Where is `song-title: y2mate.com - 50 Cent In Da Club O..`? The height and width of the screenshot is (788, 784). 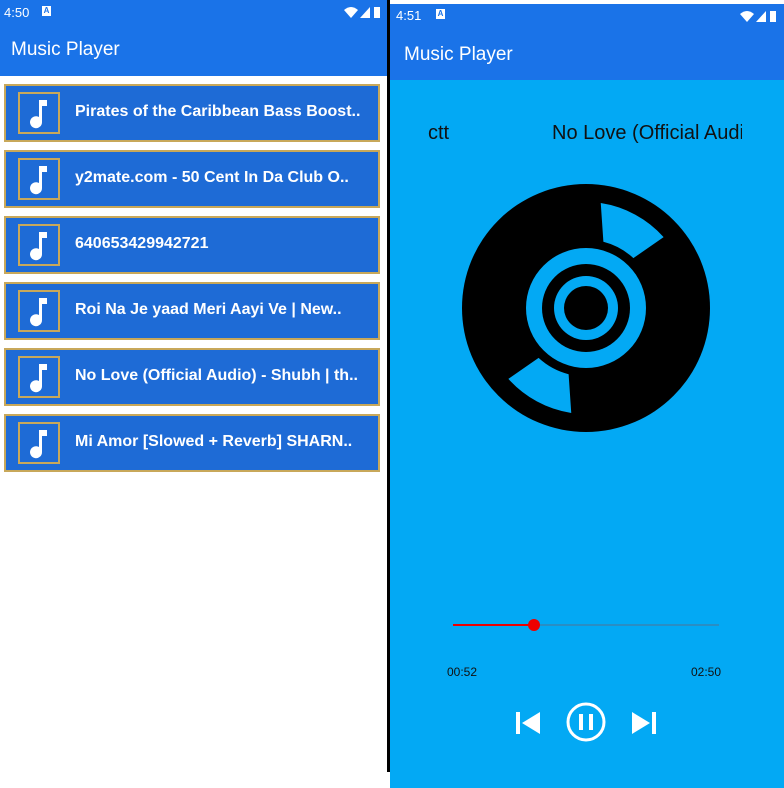
song-title: y2mate.com - 50 Cent In Da Club O.. is located at coordinates (212, 177).